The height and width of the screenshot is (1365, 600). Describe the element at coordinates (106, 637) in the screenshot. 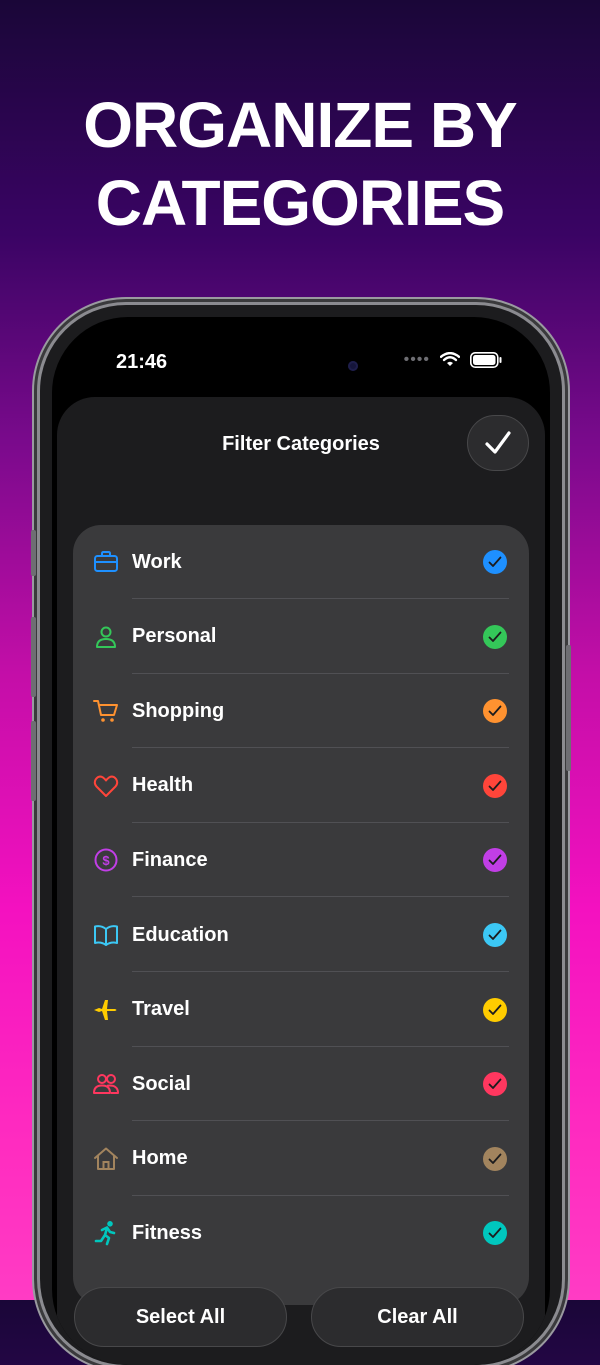

I see `person-icon` at that location.